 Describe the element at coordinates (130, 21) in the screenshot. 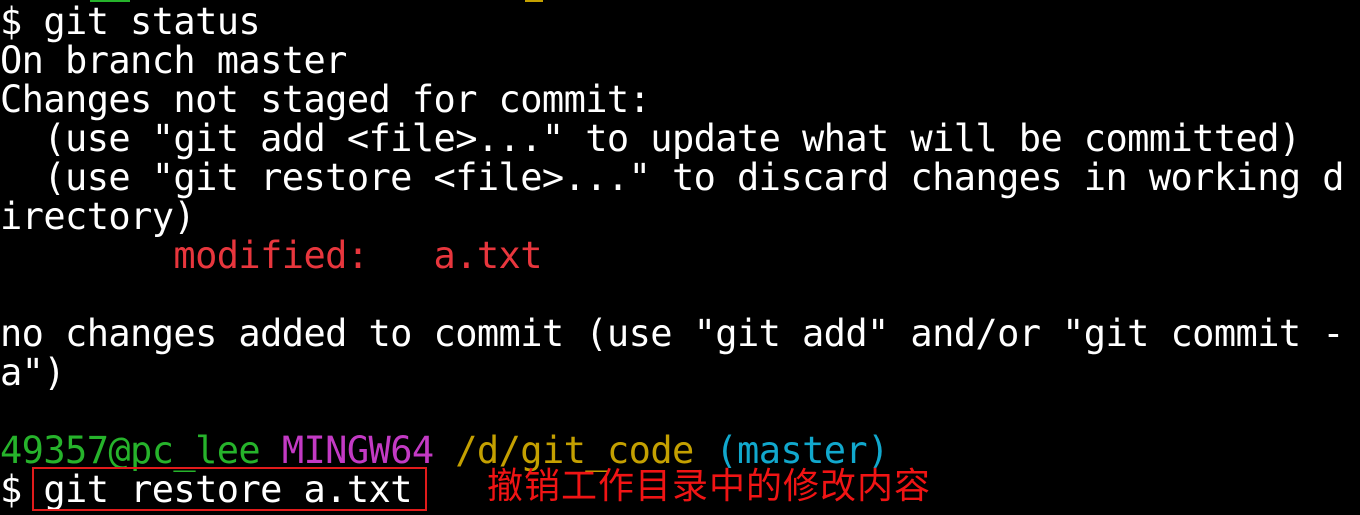

I see `cmd-git-status: $ git status` at that location.